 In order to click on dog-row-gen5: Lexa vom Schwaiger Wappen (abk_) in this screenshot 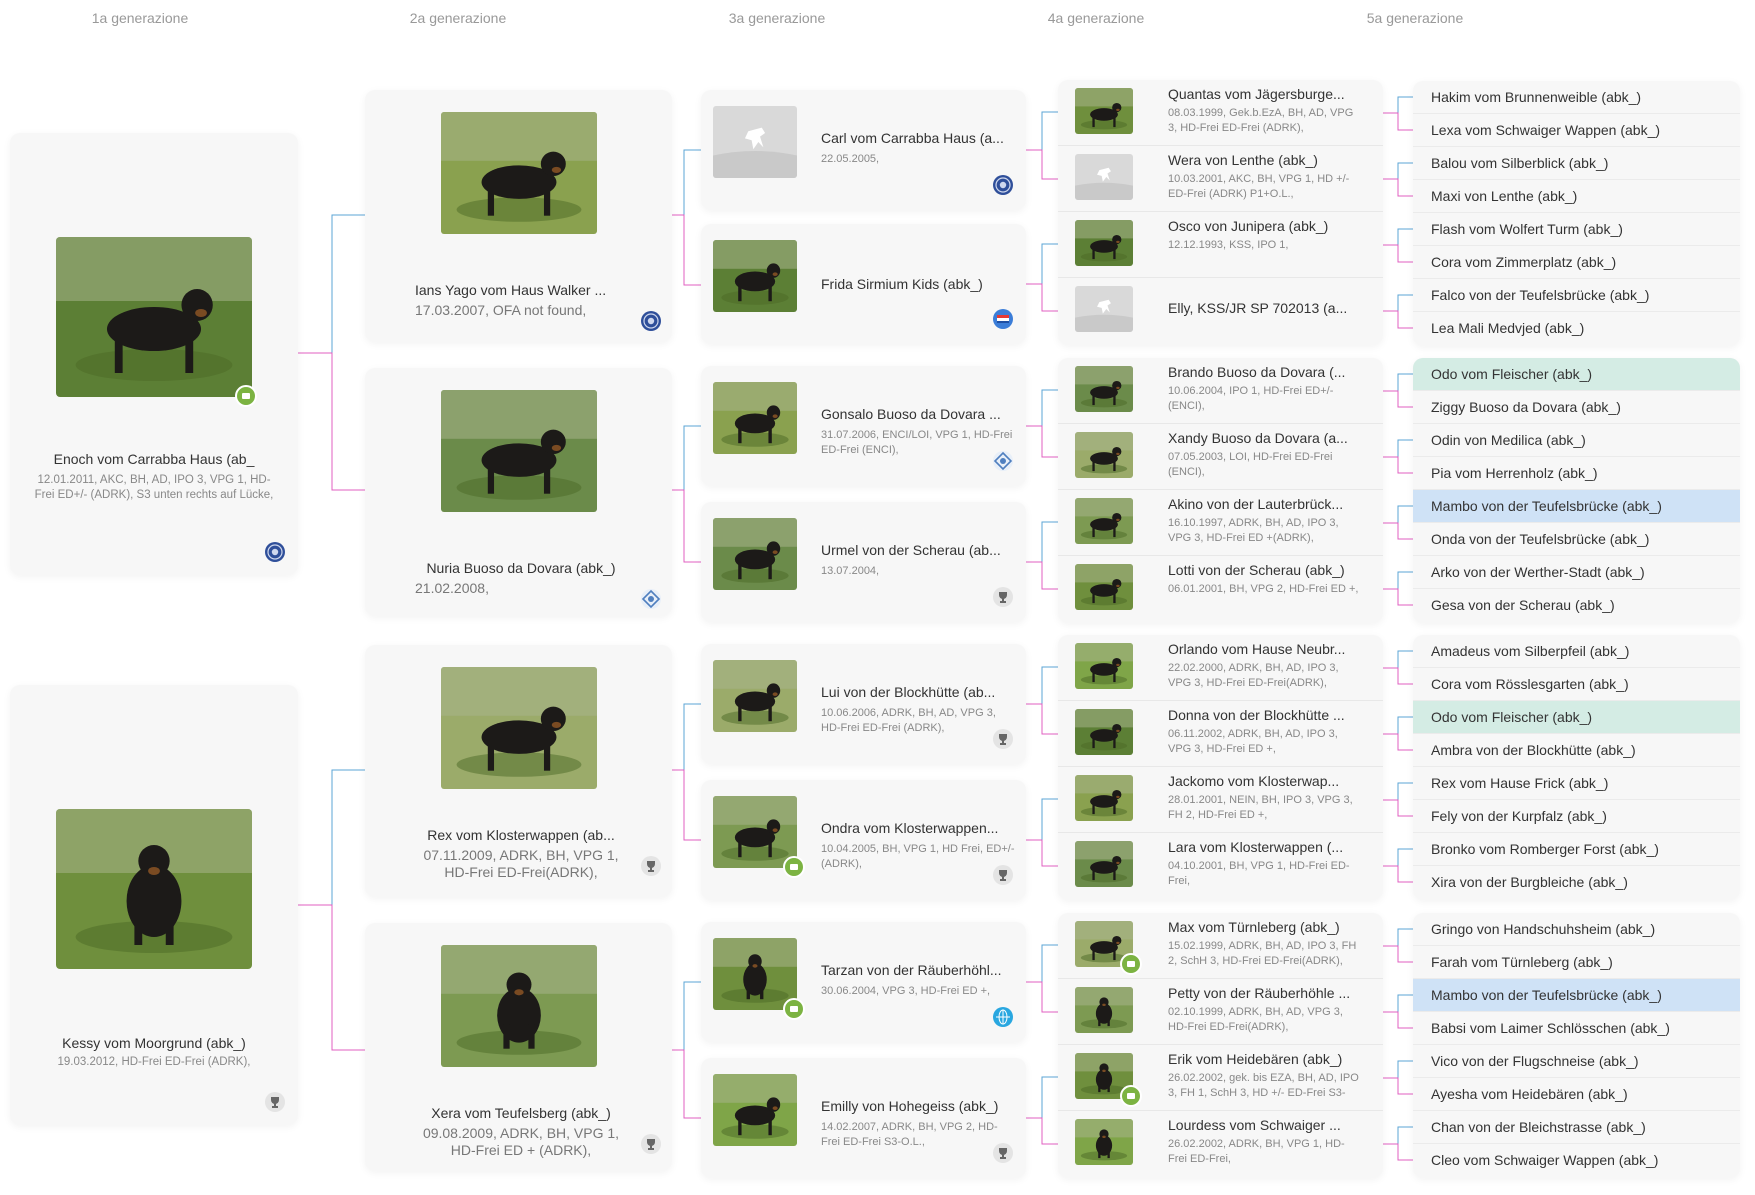, I will do `click(1576, 130)`.